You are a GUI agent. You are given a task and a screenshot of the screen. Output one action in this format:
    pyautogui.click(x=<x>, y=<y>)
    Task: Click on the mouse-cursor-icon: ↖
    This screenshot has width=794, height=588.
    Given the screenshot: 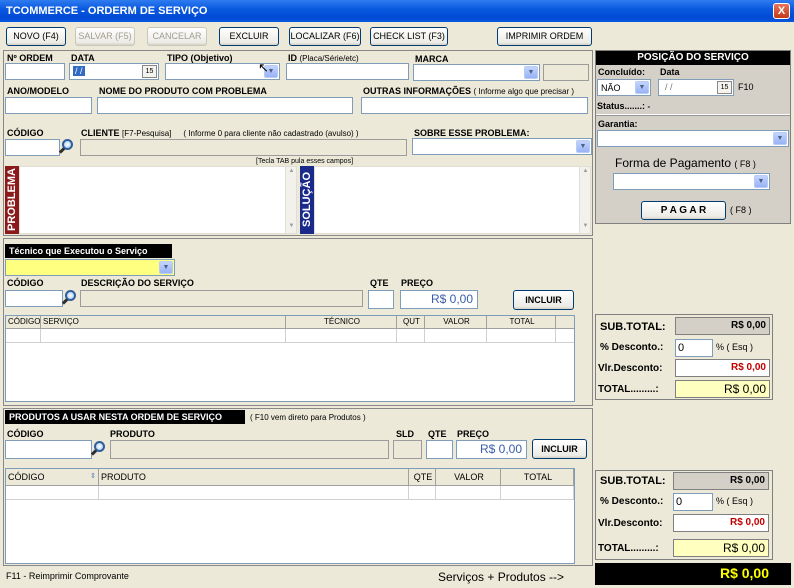 What is the action you would take?
    pyautogui.click(x=263, y=67)
    